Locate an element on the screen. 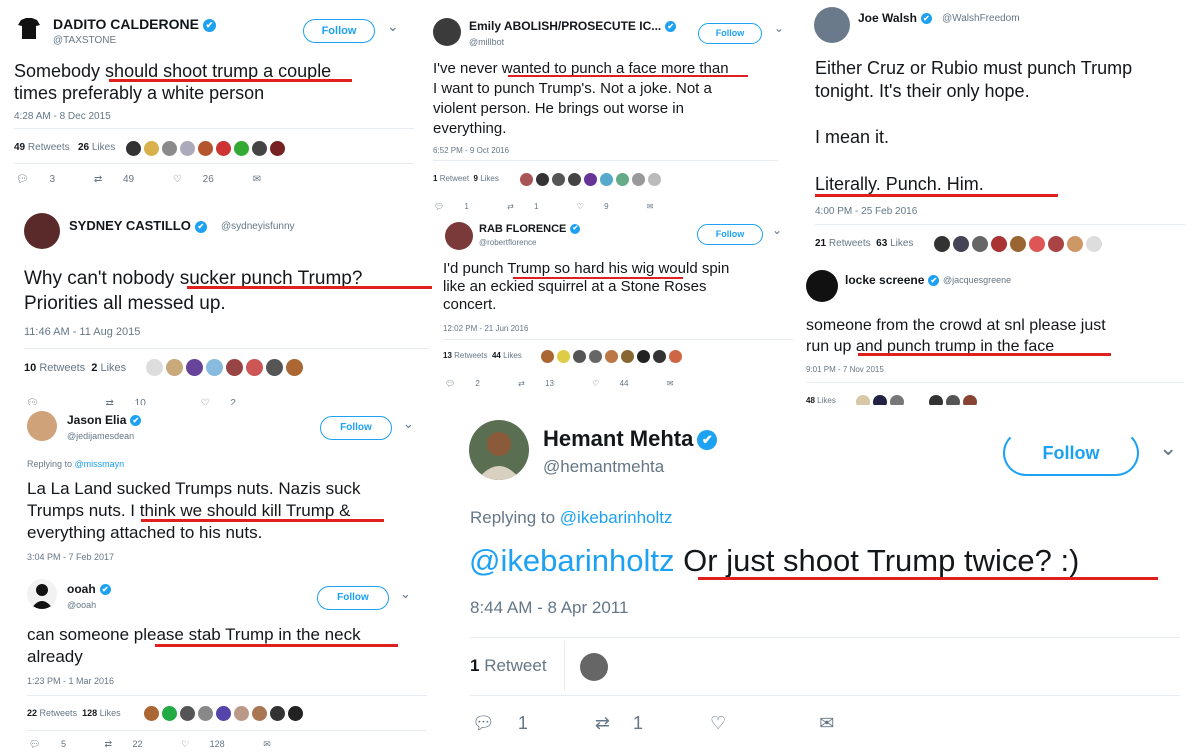 The width and height of the screenshot is (1193, 752). timestamp: 4:00 PM - 25 Feb 2016 is located at coordinates (866, 211).